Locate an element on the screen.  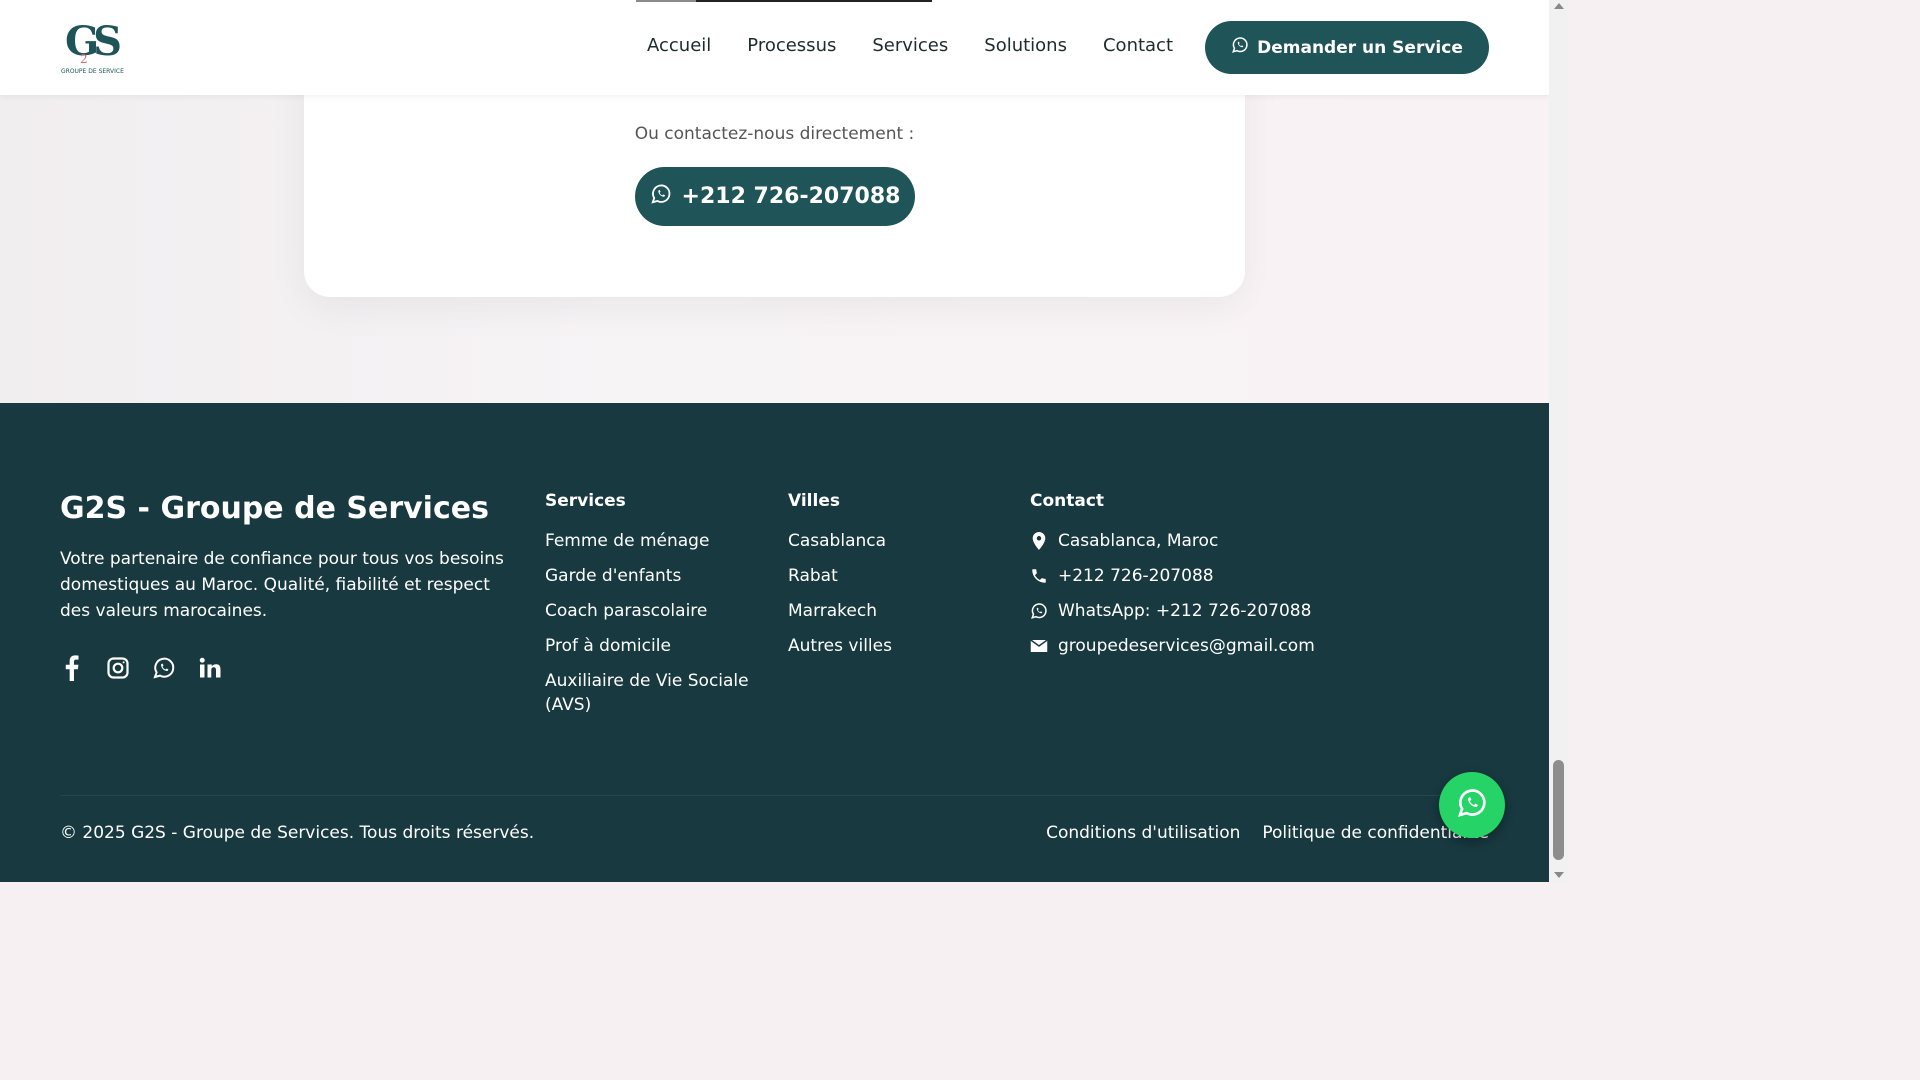
scroll-up-arrow-icon is located at coordinates (1559, 6).